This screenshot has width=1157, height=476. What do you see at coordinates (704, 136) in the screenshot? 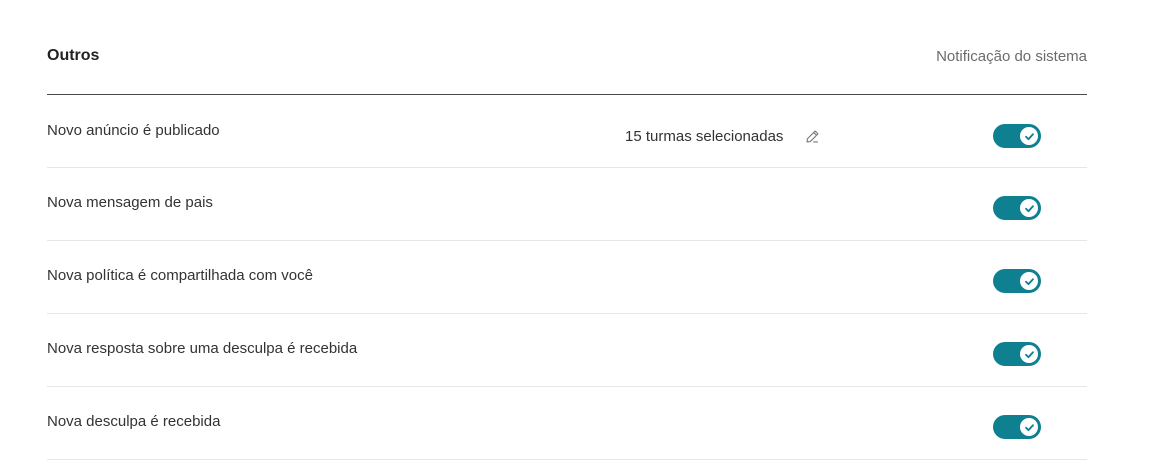
I see `selected-classes-text: 15 turmas selecionadas` at bounding box center [704, 136].